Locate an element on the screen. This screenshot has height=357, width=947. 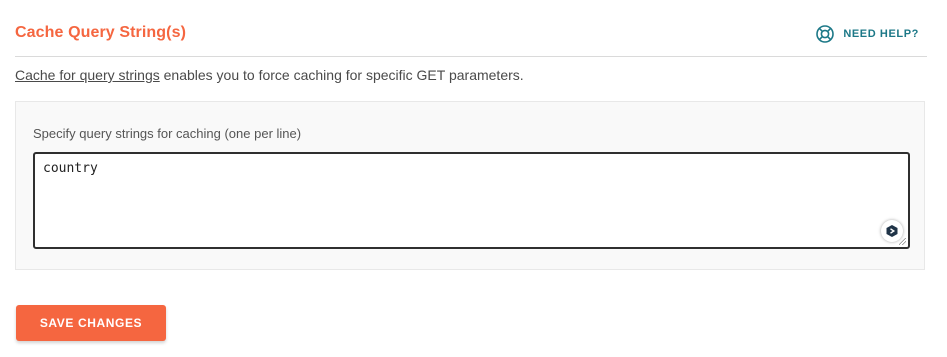
need-help-label: NEED HELP? is located at coordinates (881, 34).